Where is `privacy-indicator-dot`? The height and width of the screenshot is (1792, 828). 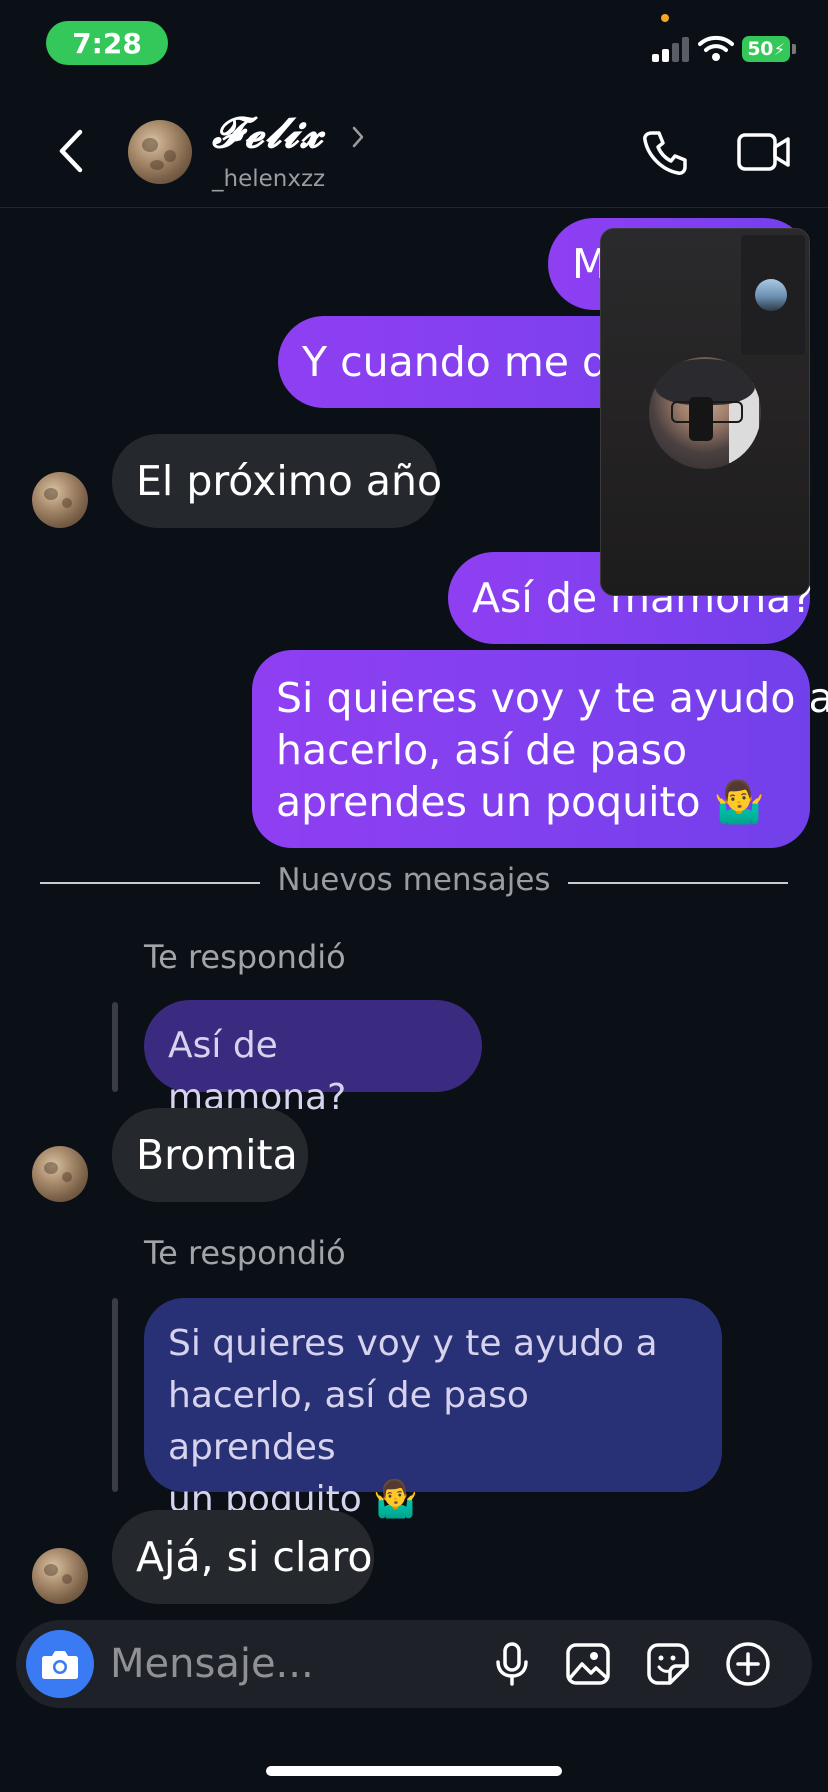 privacy-indicator-dot is located at coordinates (665, 18).